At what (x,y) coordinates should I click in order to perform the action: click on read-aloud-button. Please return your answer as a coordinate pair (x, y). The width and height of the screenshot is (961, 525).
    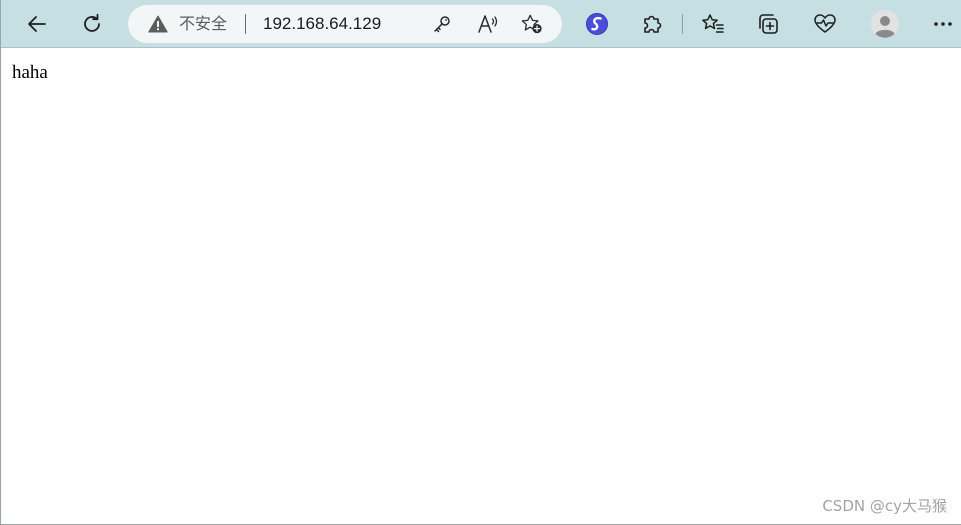
    Looking at the image, I should click on (488, 24).